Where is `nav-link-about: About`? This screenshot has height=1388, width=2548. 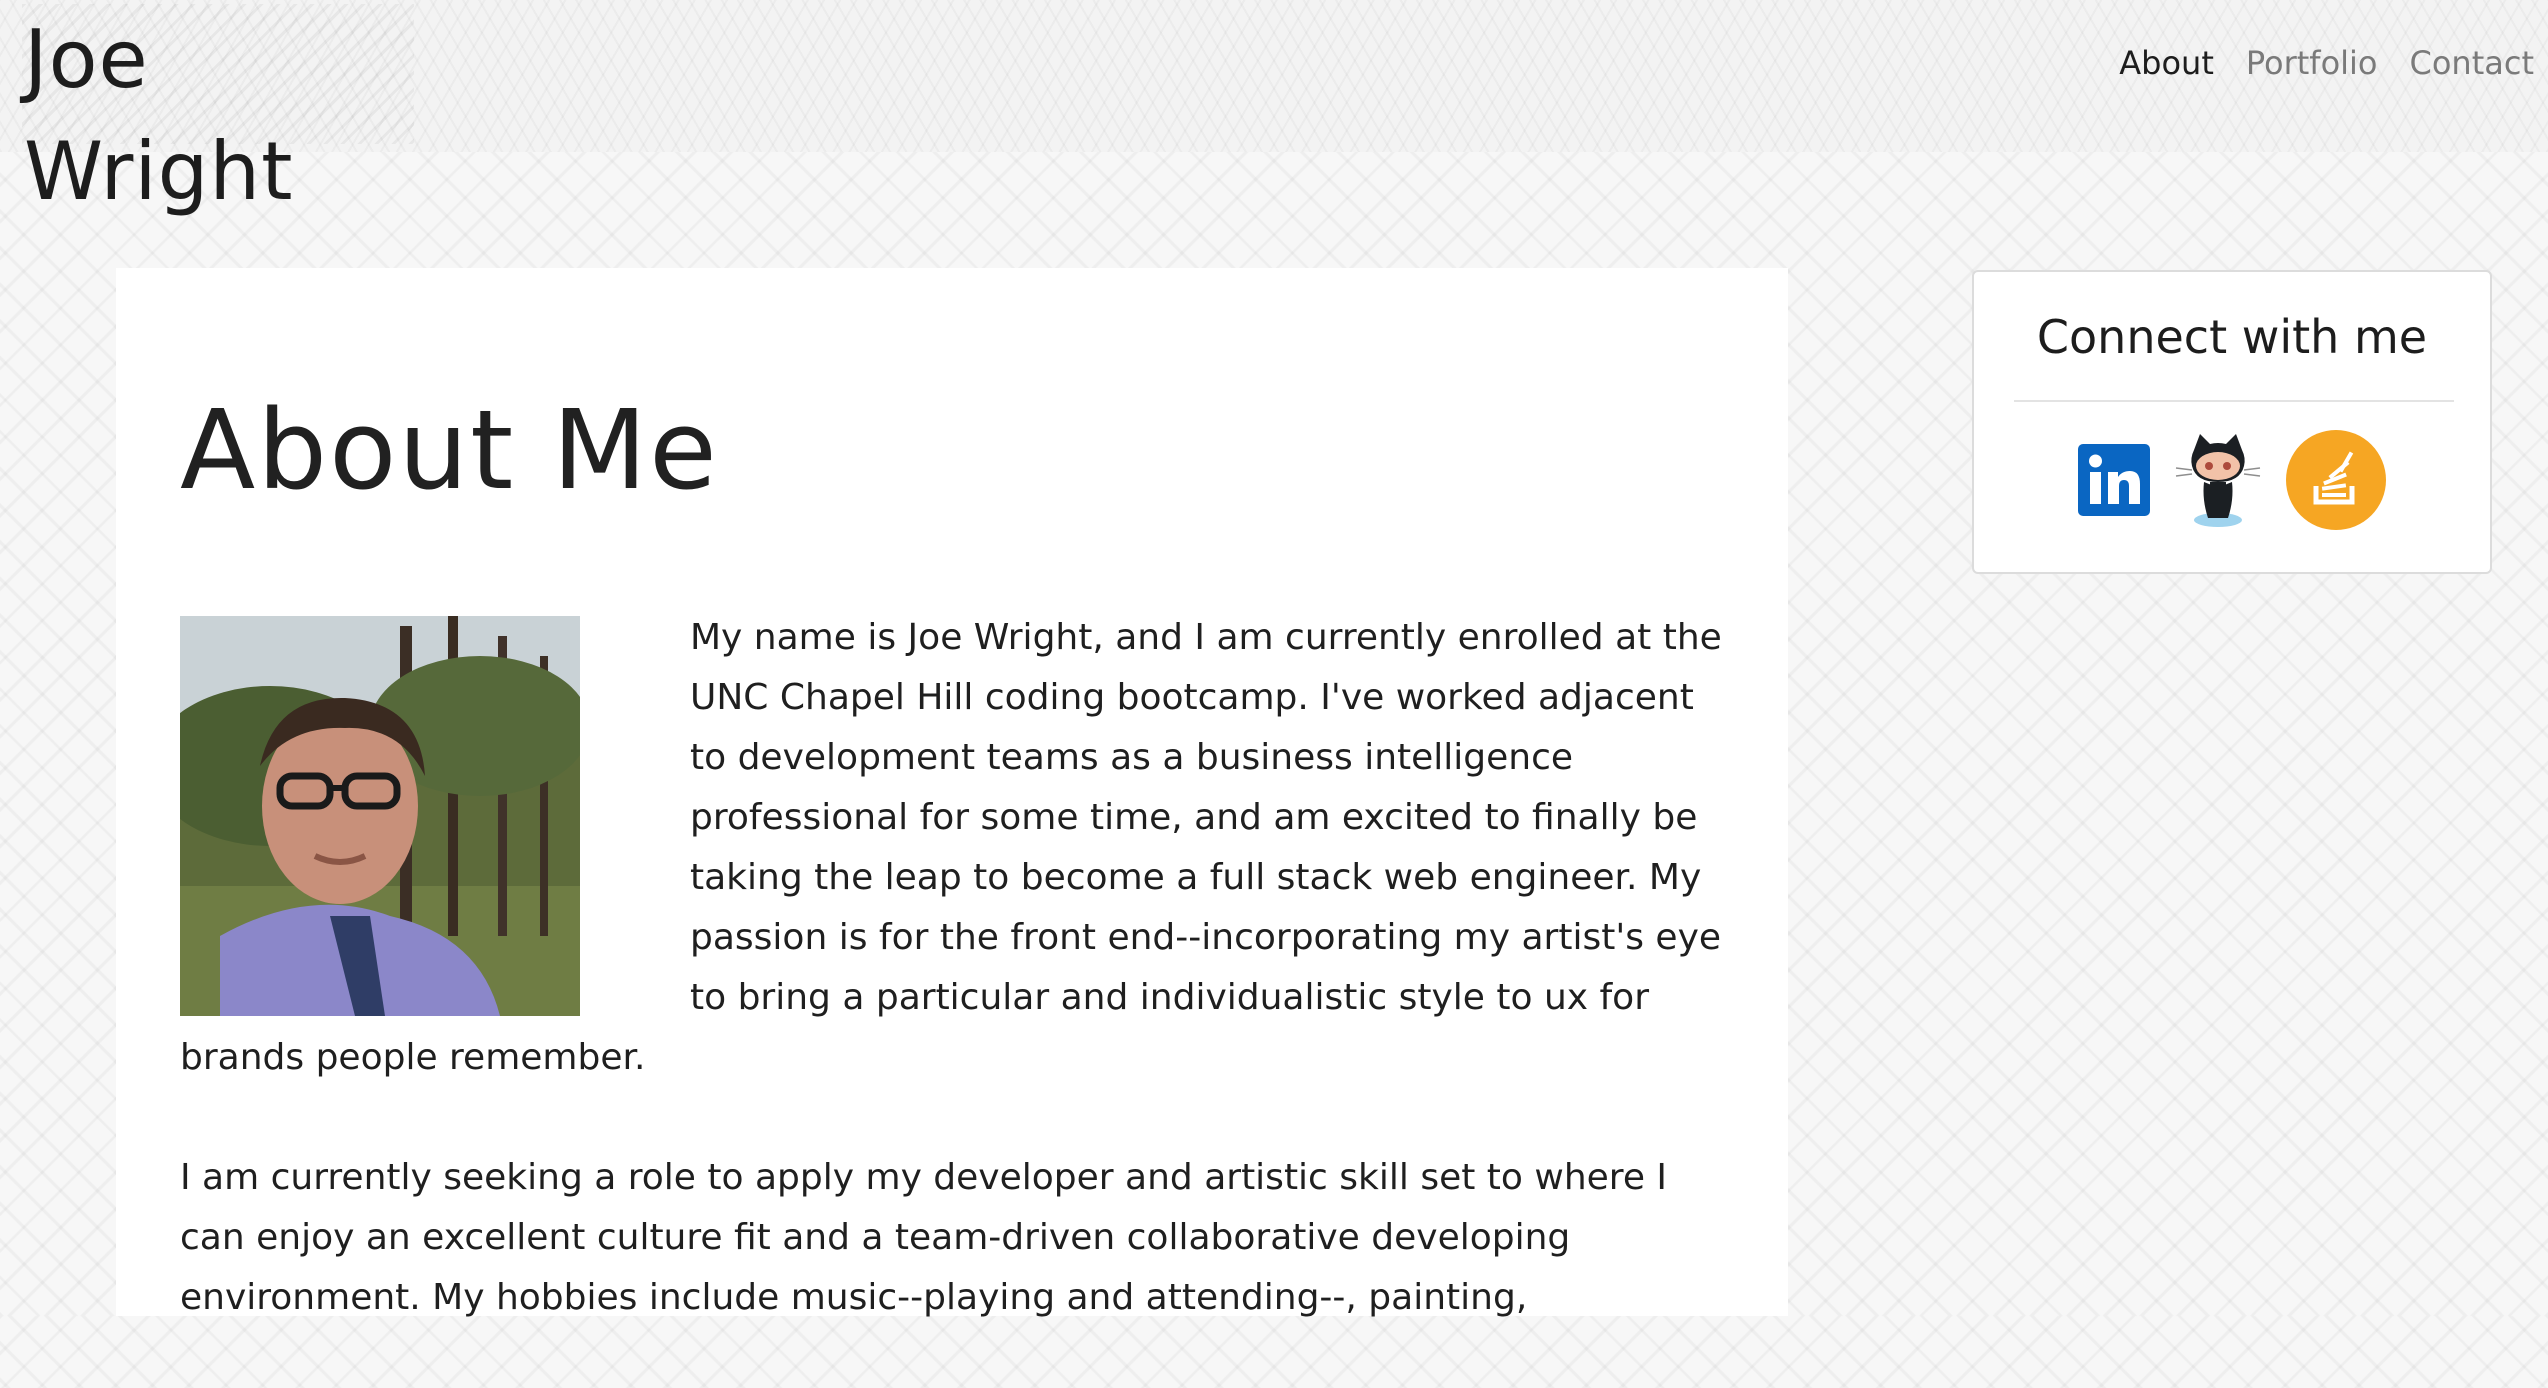 nav-link-about: About is located at coordinates (2166, 63).